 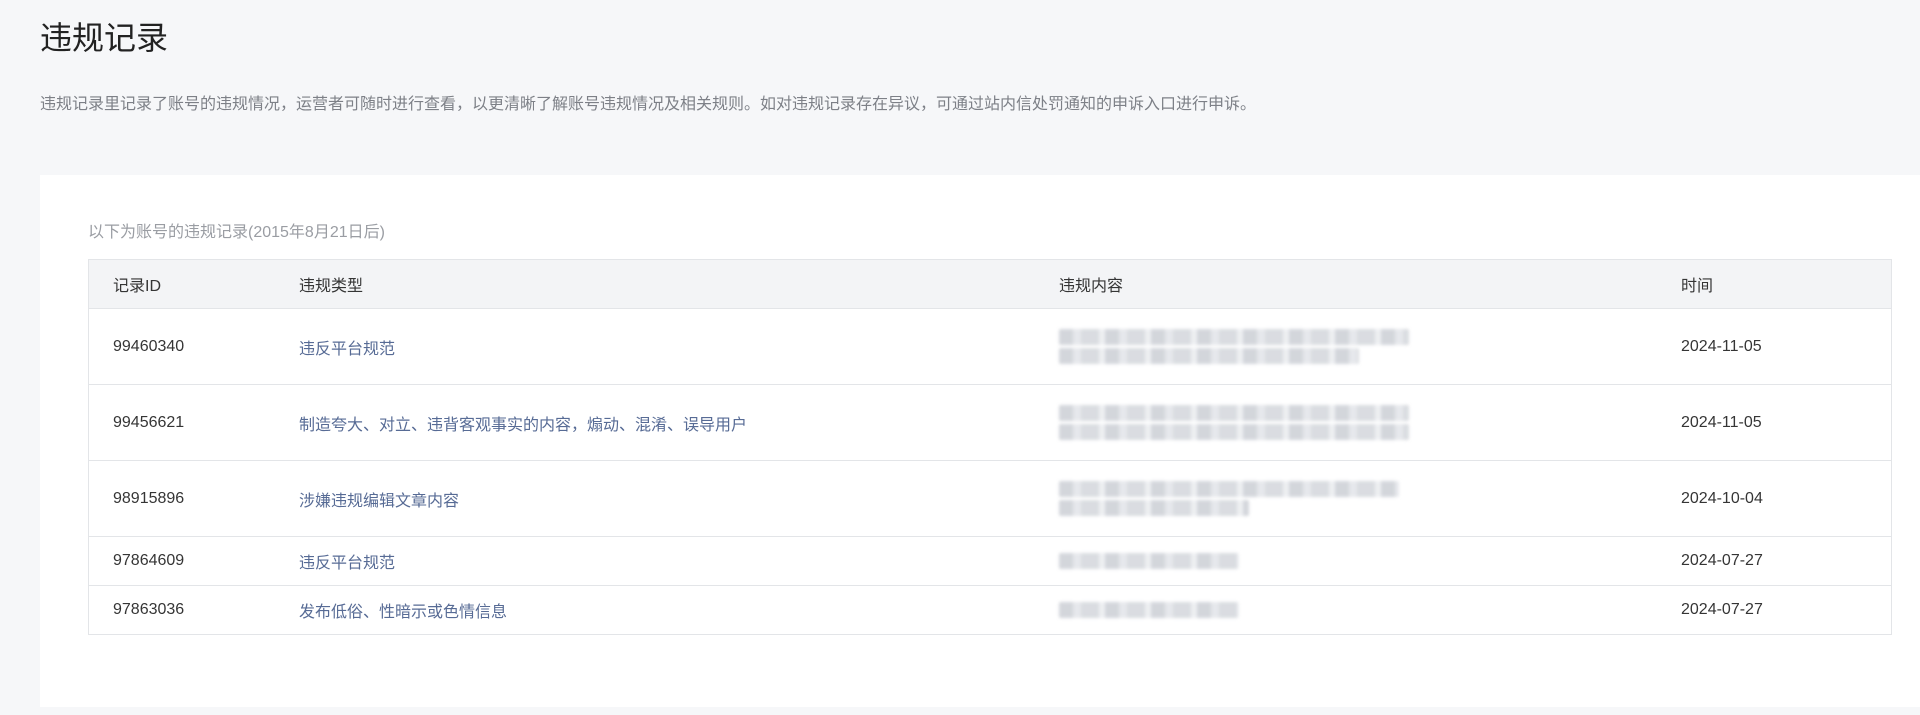 What do you see at coordinates (236, 232) in the screenshot?
I see `records-hint: 以下为账号的违规记录(2015年8月21日后)` at bounding box center [236, 232].